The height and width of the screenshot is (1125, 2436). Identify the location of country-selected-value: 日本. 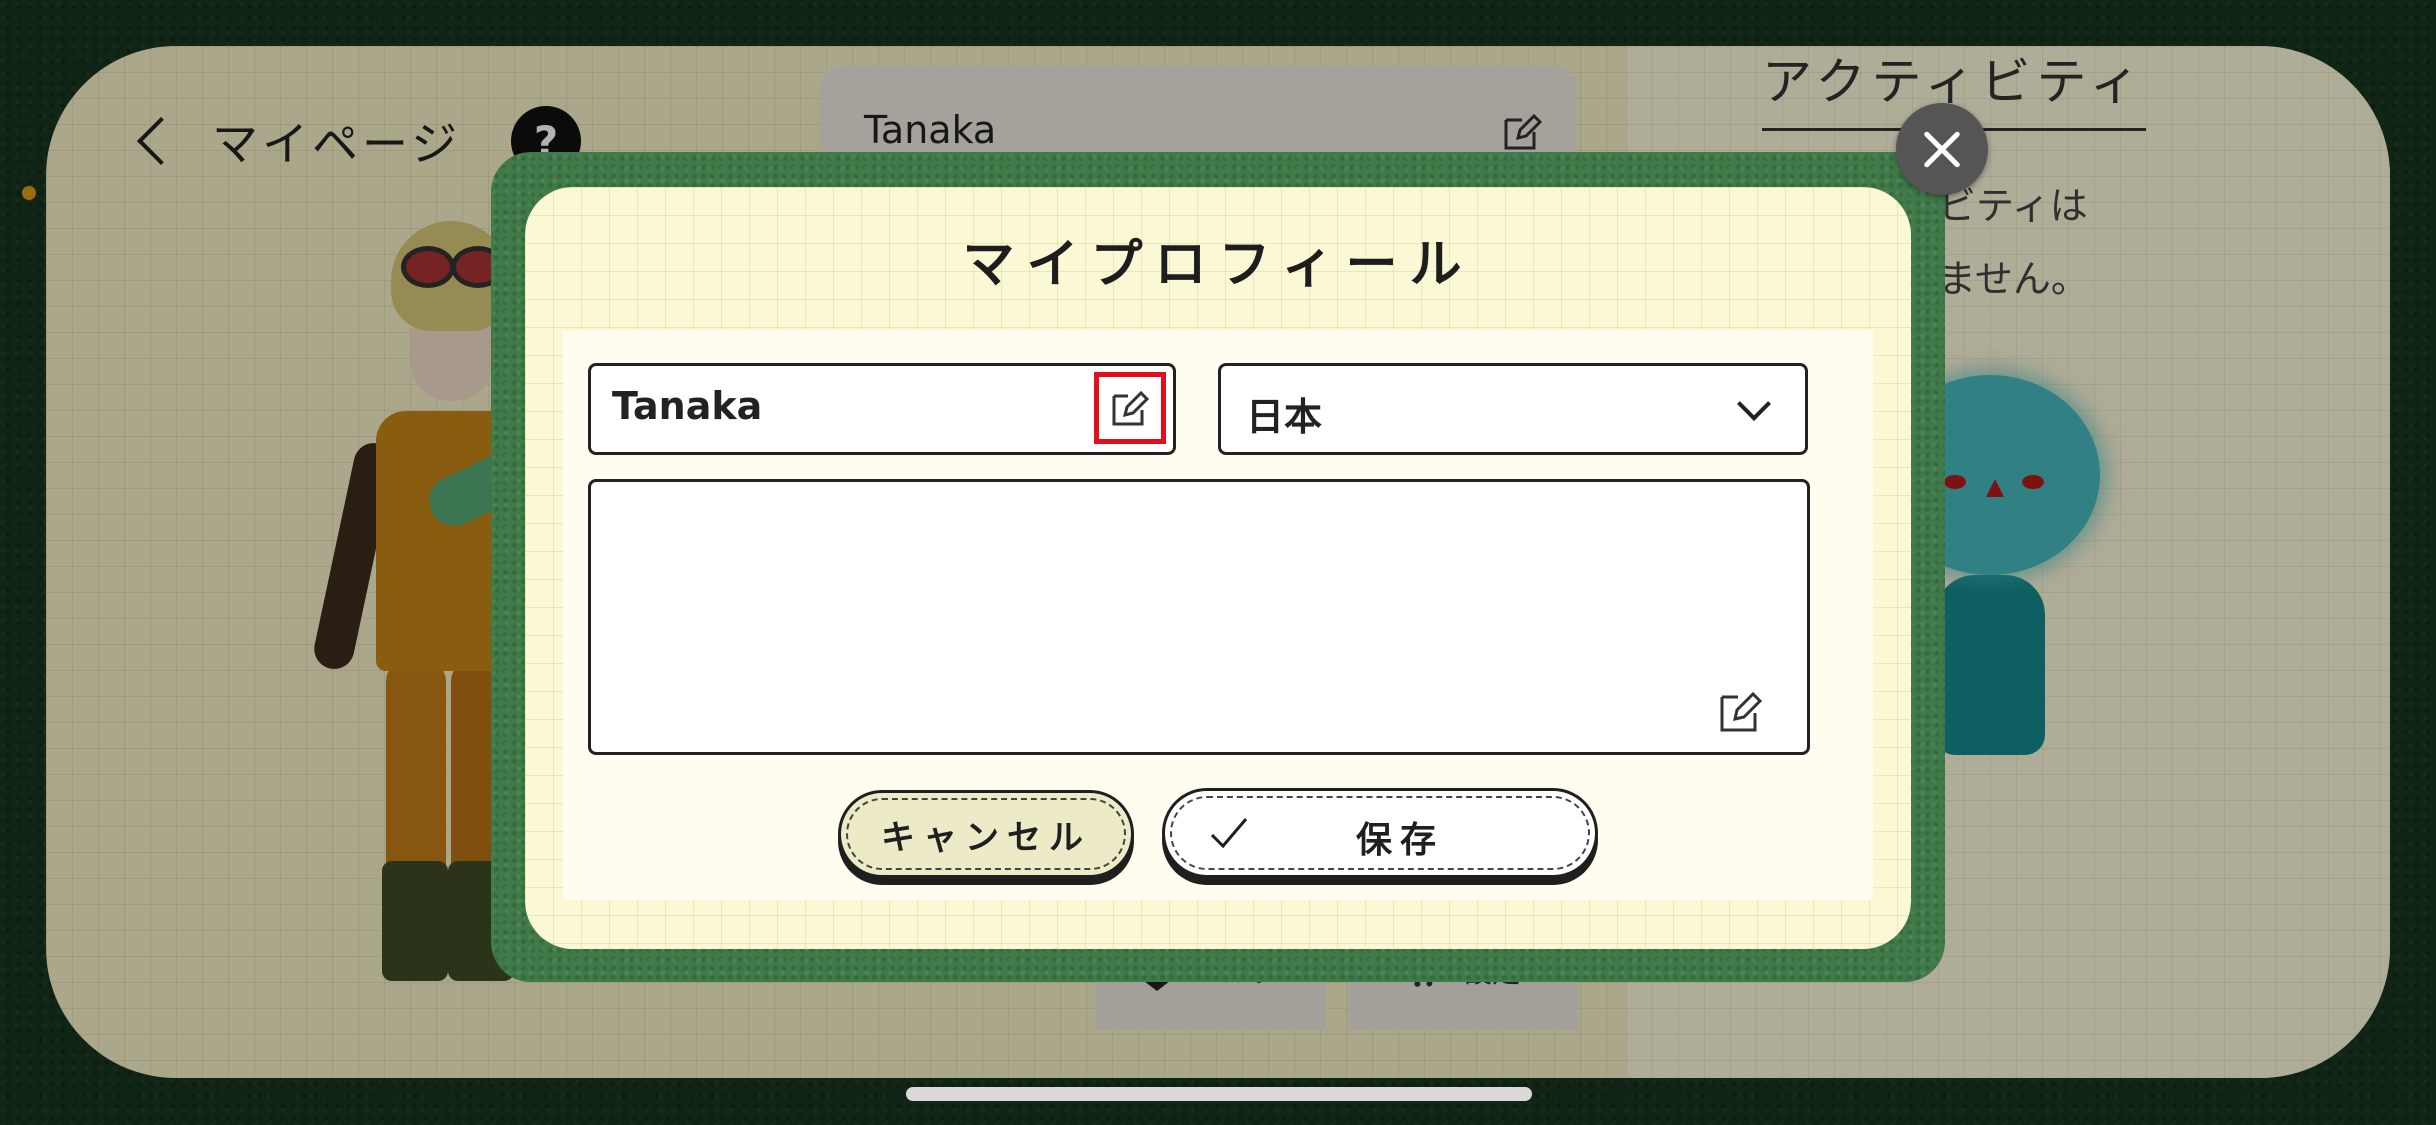
(1284, 417).